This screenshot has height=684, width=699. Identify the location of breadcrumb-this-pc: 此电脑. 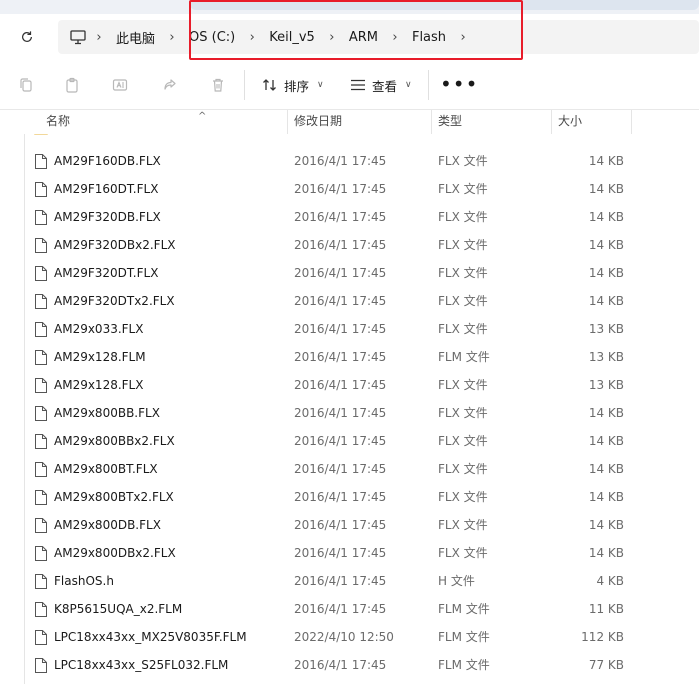
(135, 37).